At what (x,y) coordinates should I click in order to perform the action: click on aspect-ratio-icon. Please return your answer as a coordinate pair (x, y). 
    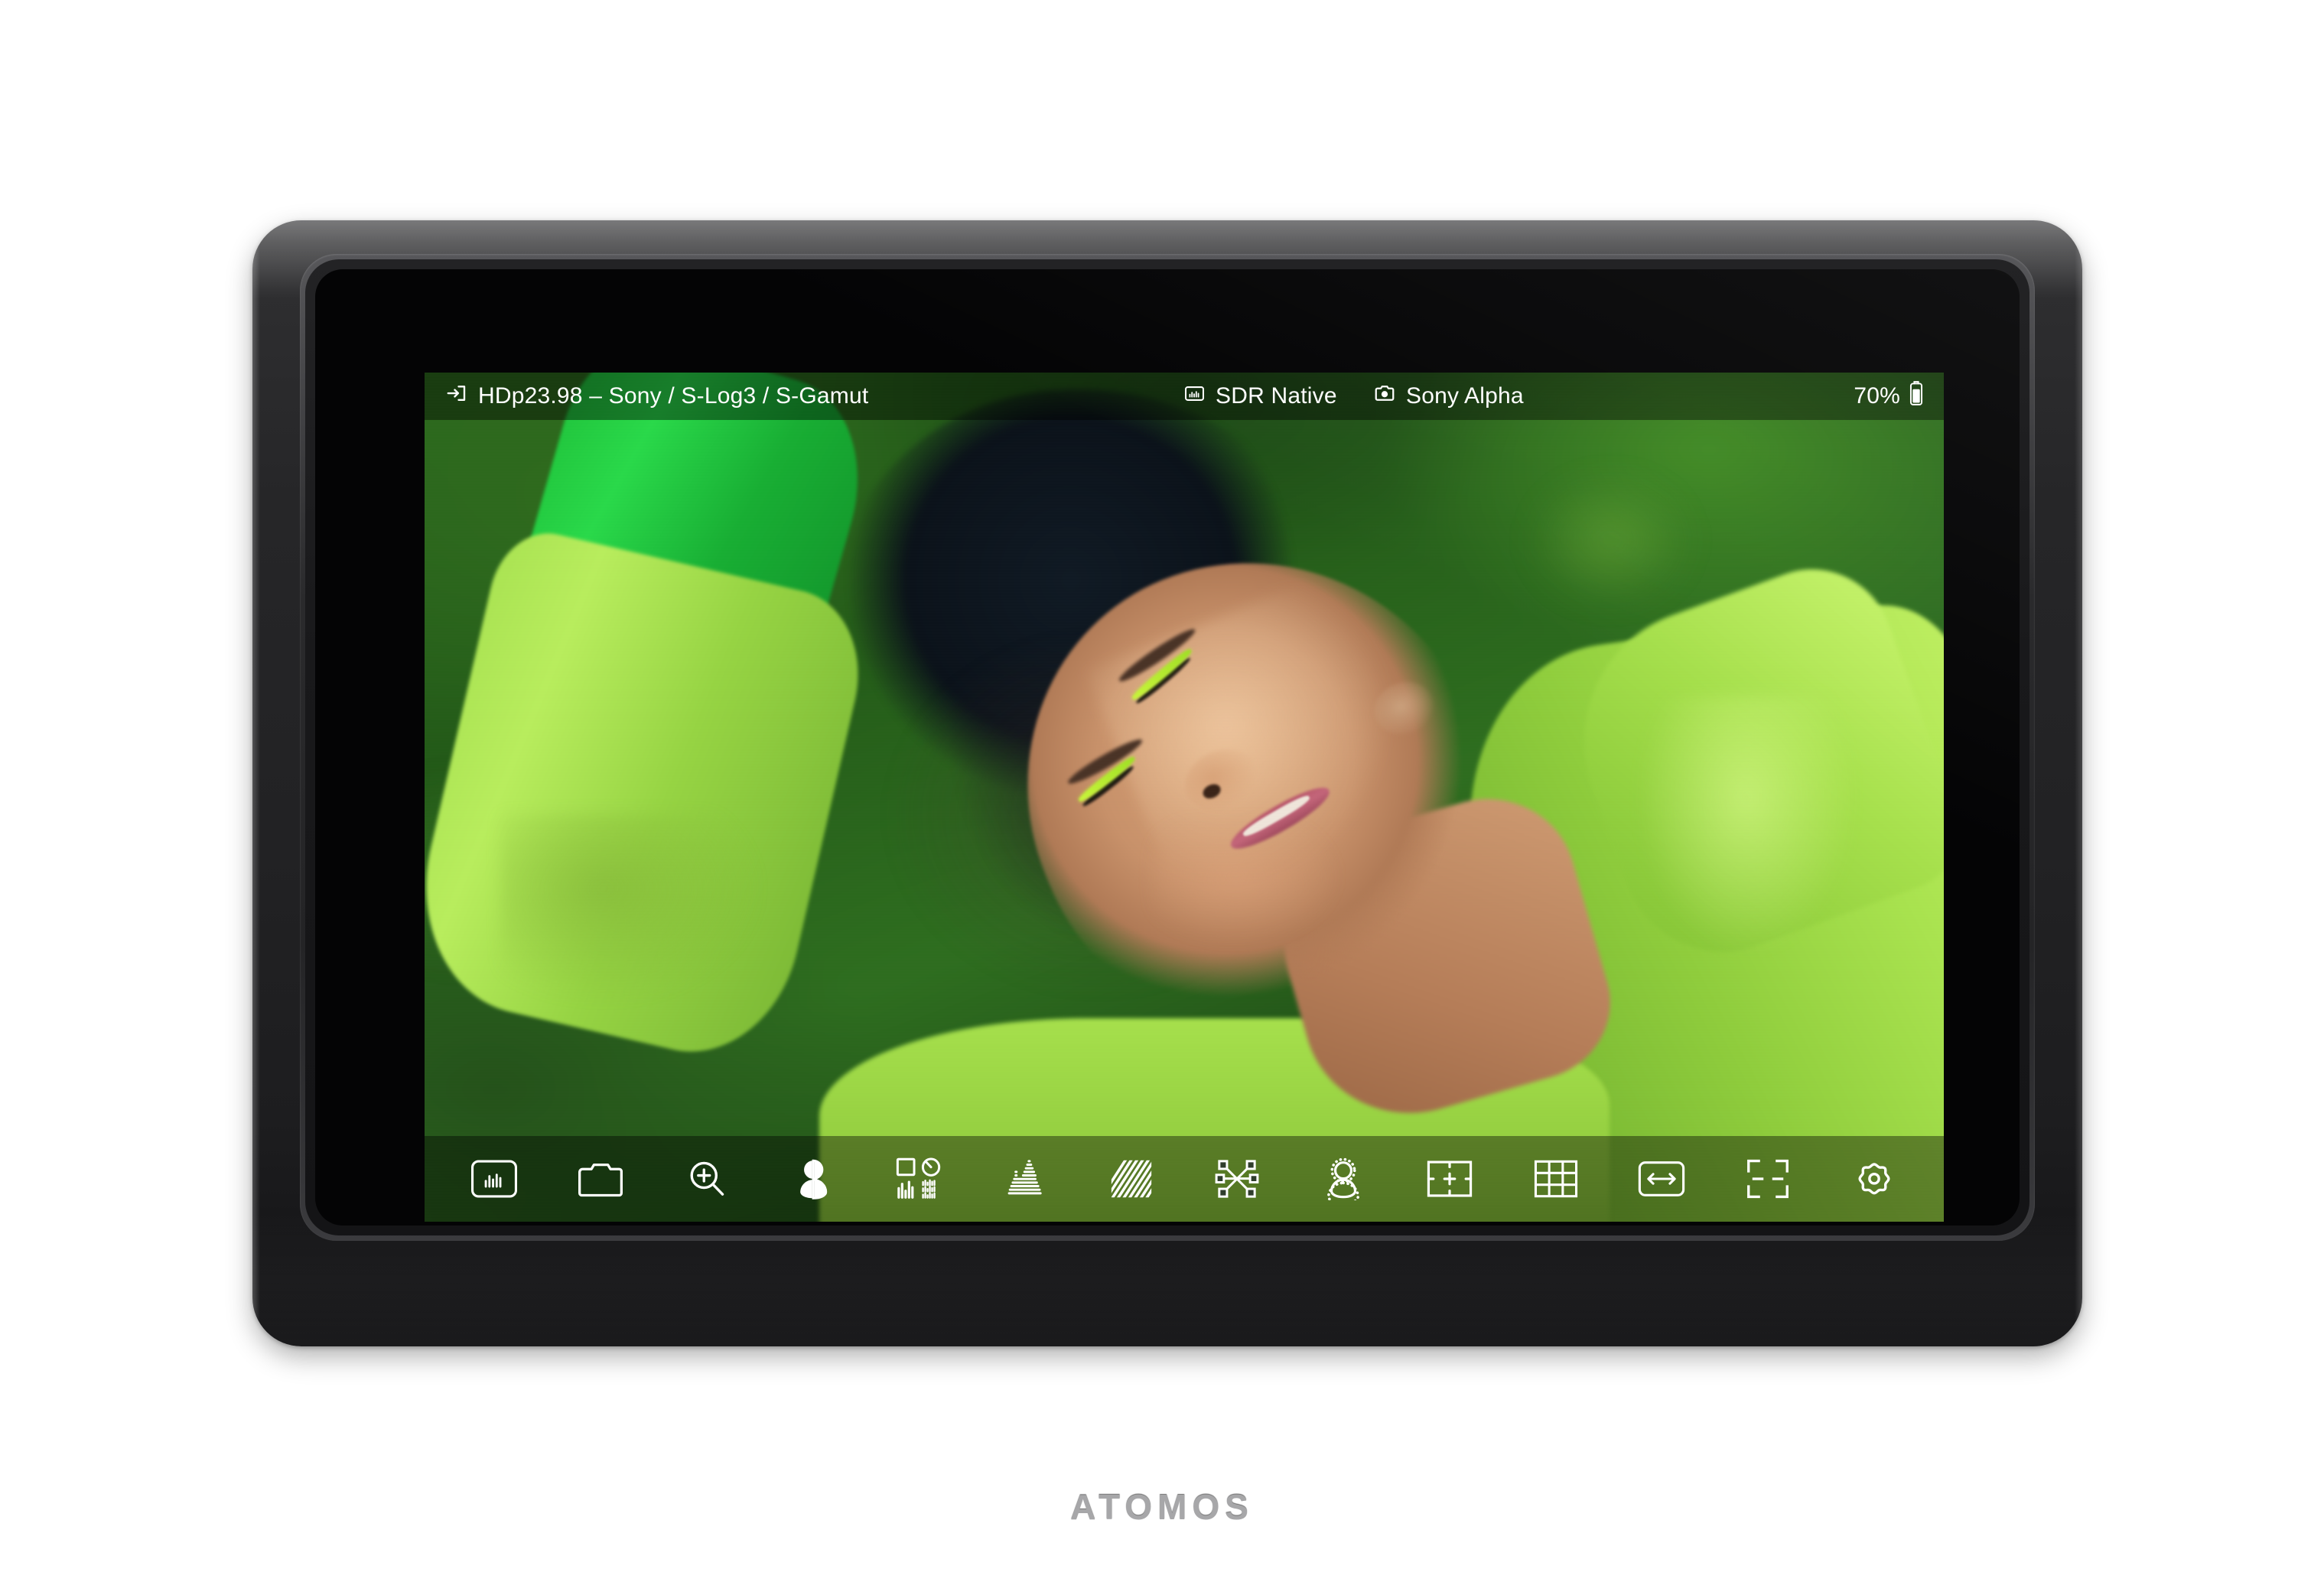
    Looking at the image, I should click on (1661, 1178).